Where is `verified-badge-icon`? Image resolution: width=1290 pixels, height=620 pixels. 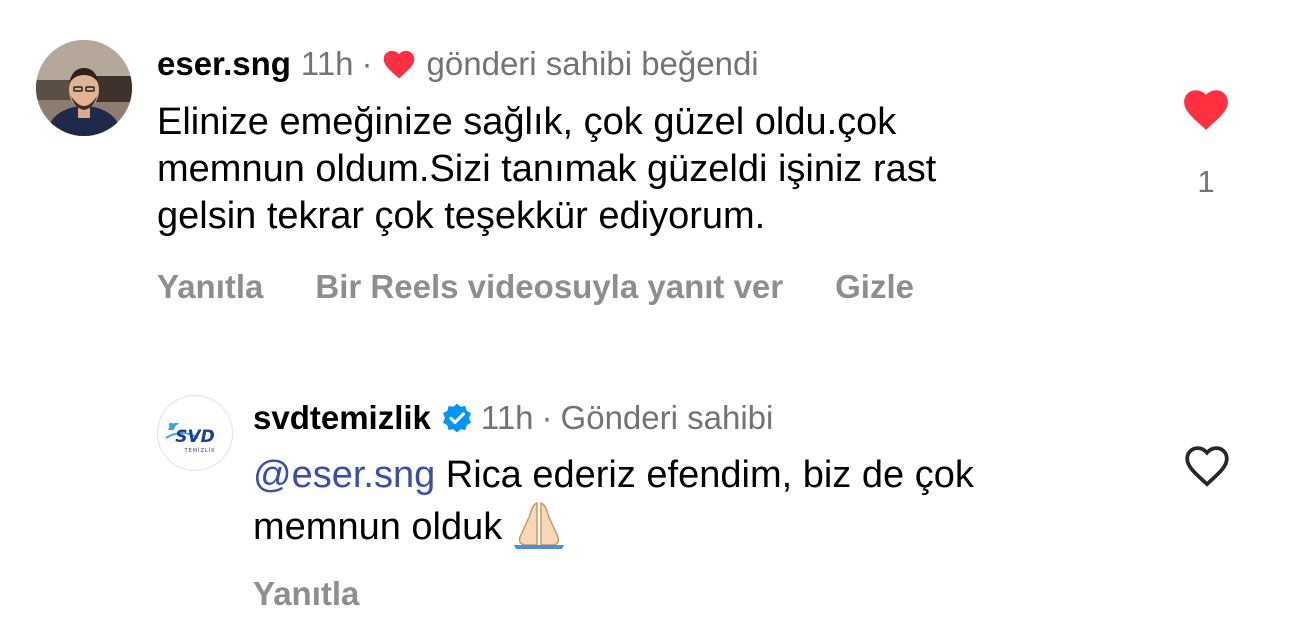
verified-badge-icon is located at coordinates (457, 418).